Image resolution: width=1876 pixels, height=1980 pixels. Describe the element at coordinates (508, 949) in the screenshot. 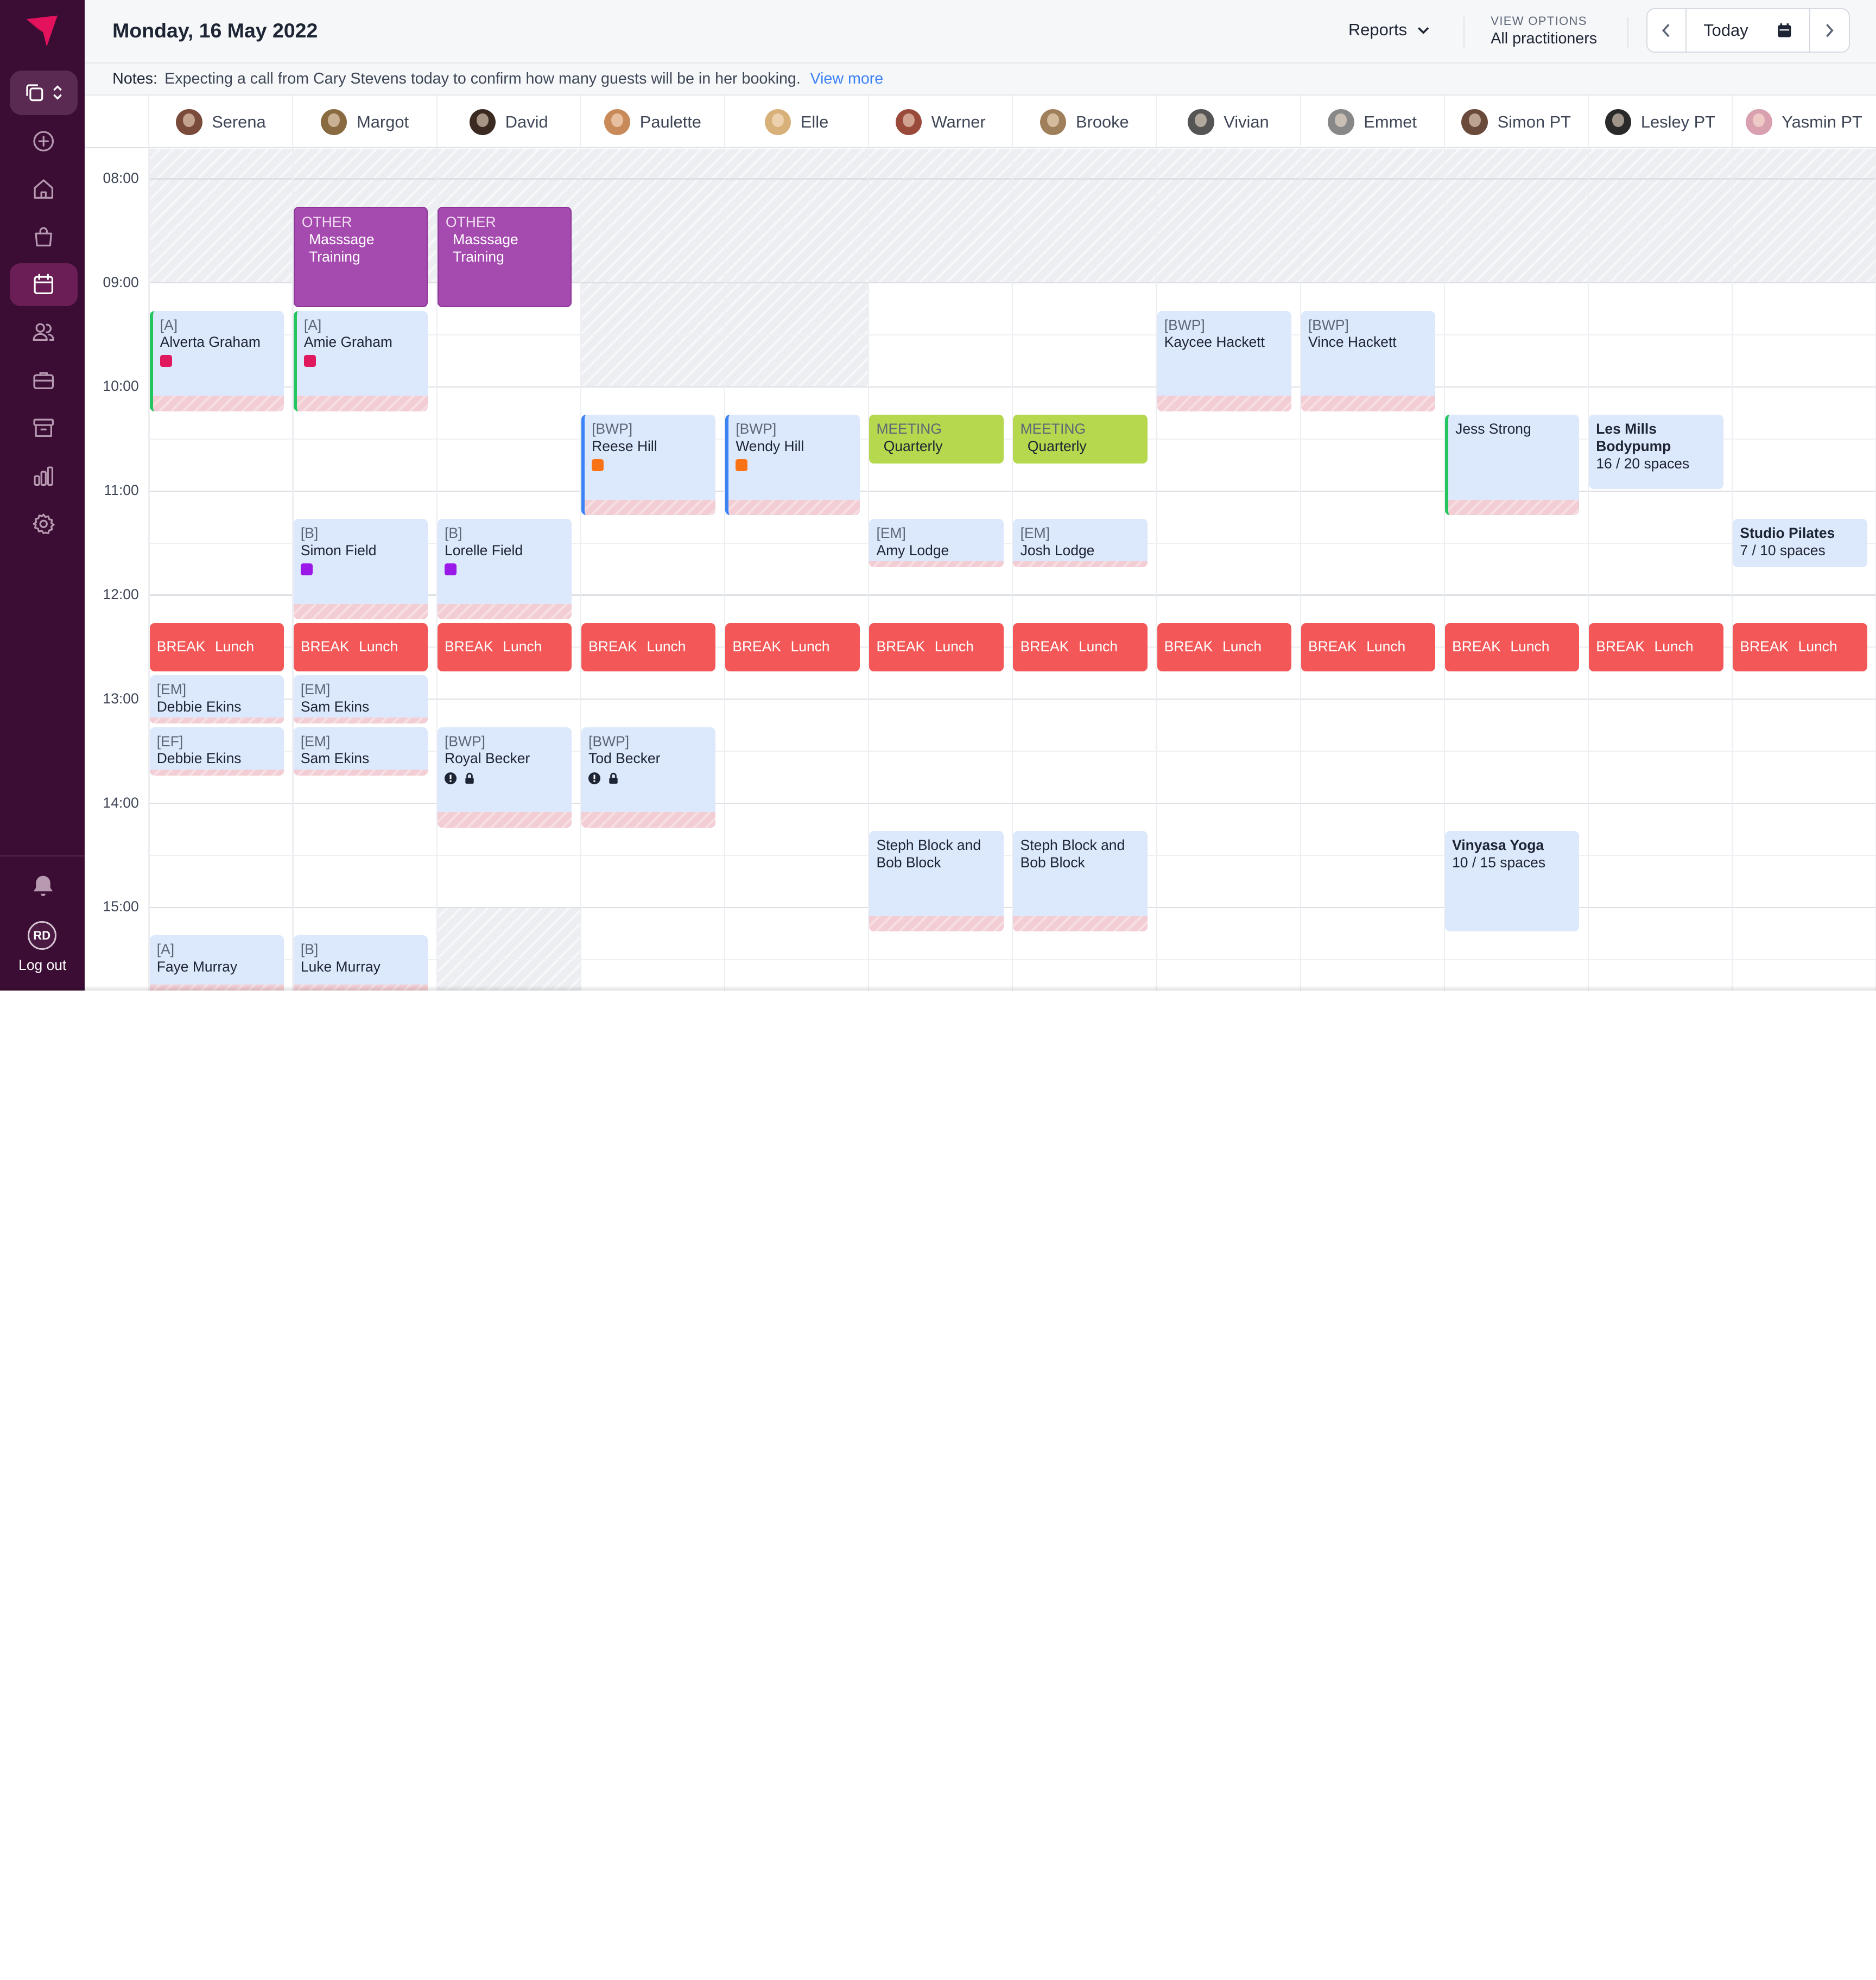

I see `unavailable-block` at that location.